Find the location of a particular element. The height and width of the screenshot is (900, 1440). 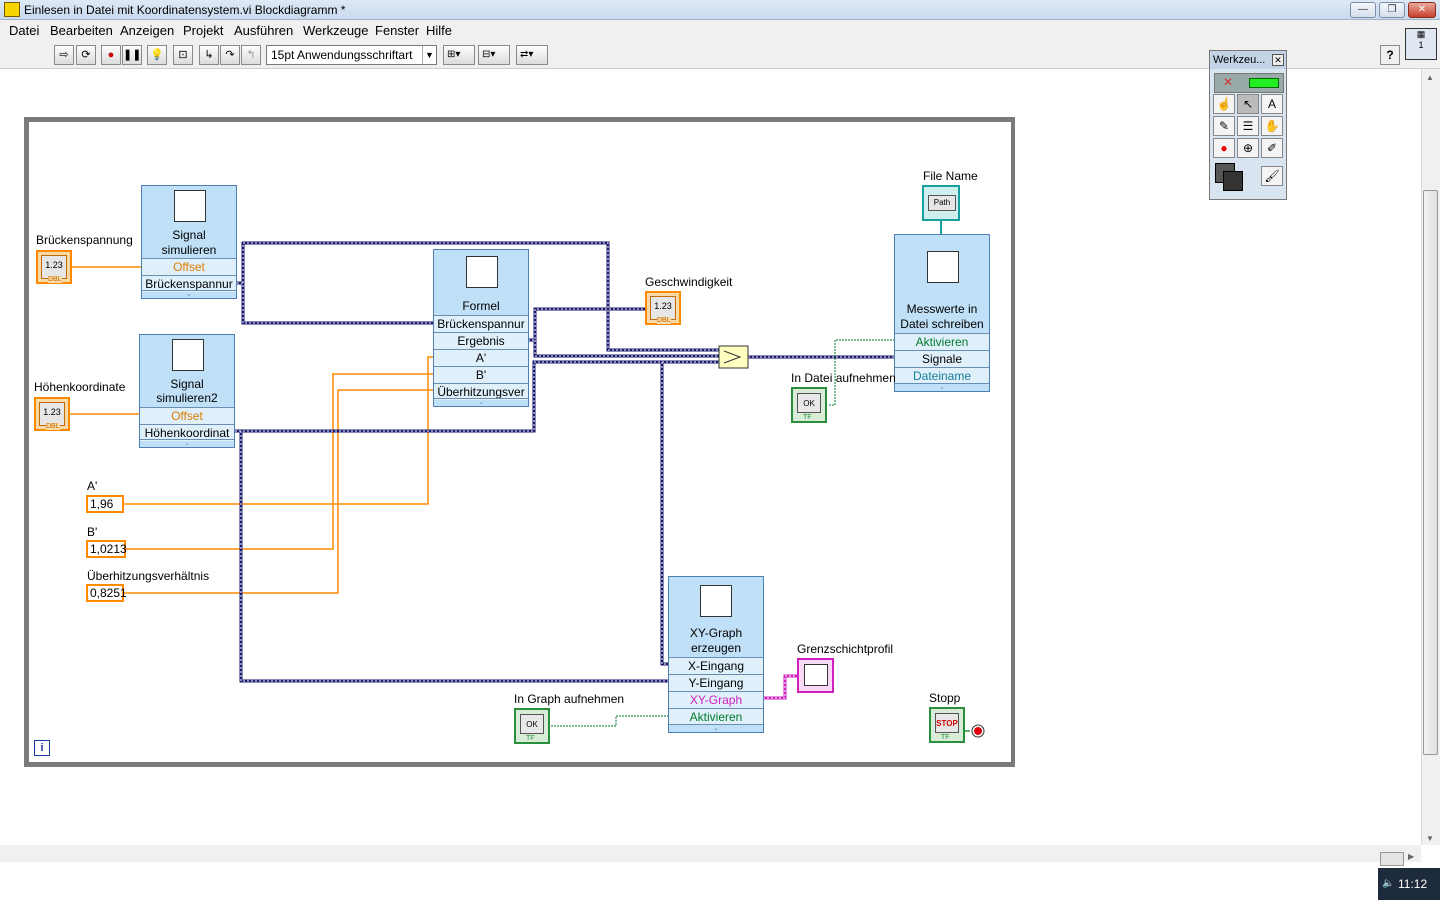

step-over-icon: ↷ is located at coordinates (230, 55).